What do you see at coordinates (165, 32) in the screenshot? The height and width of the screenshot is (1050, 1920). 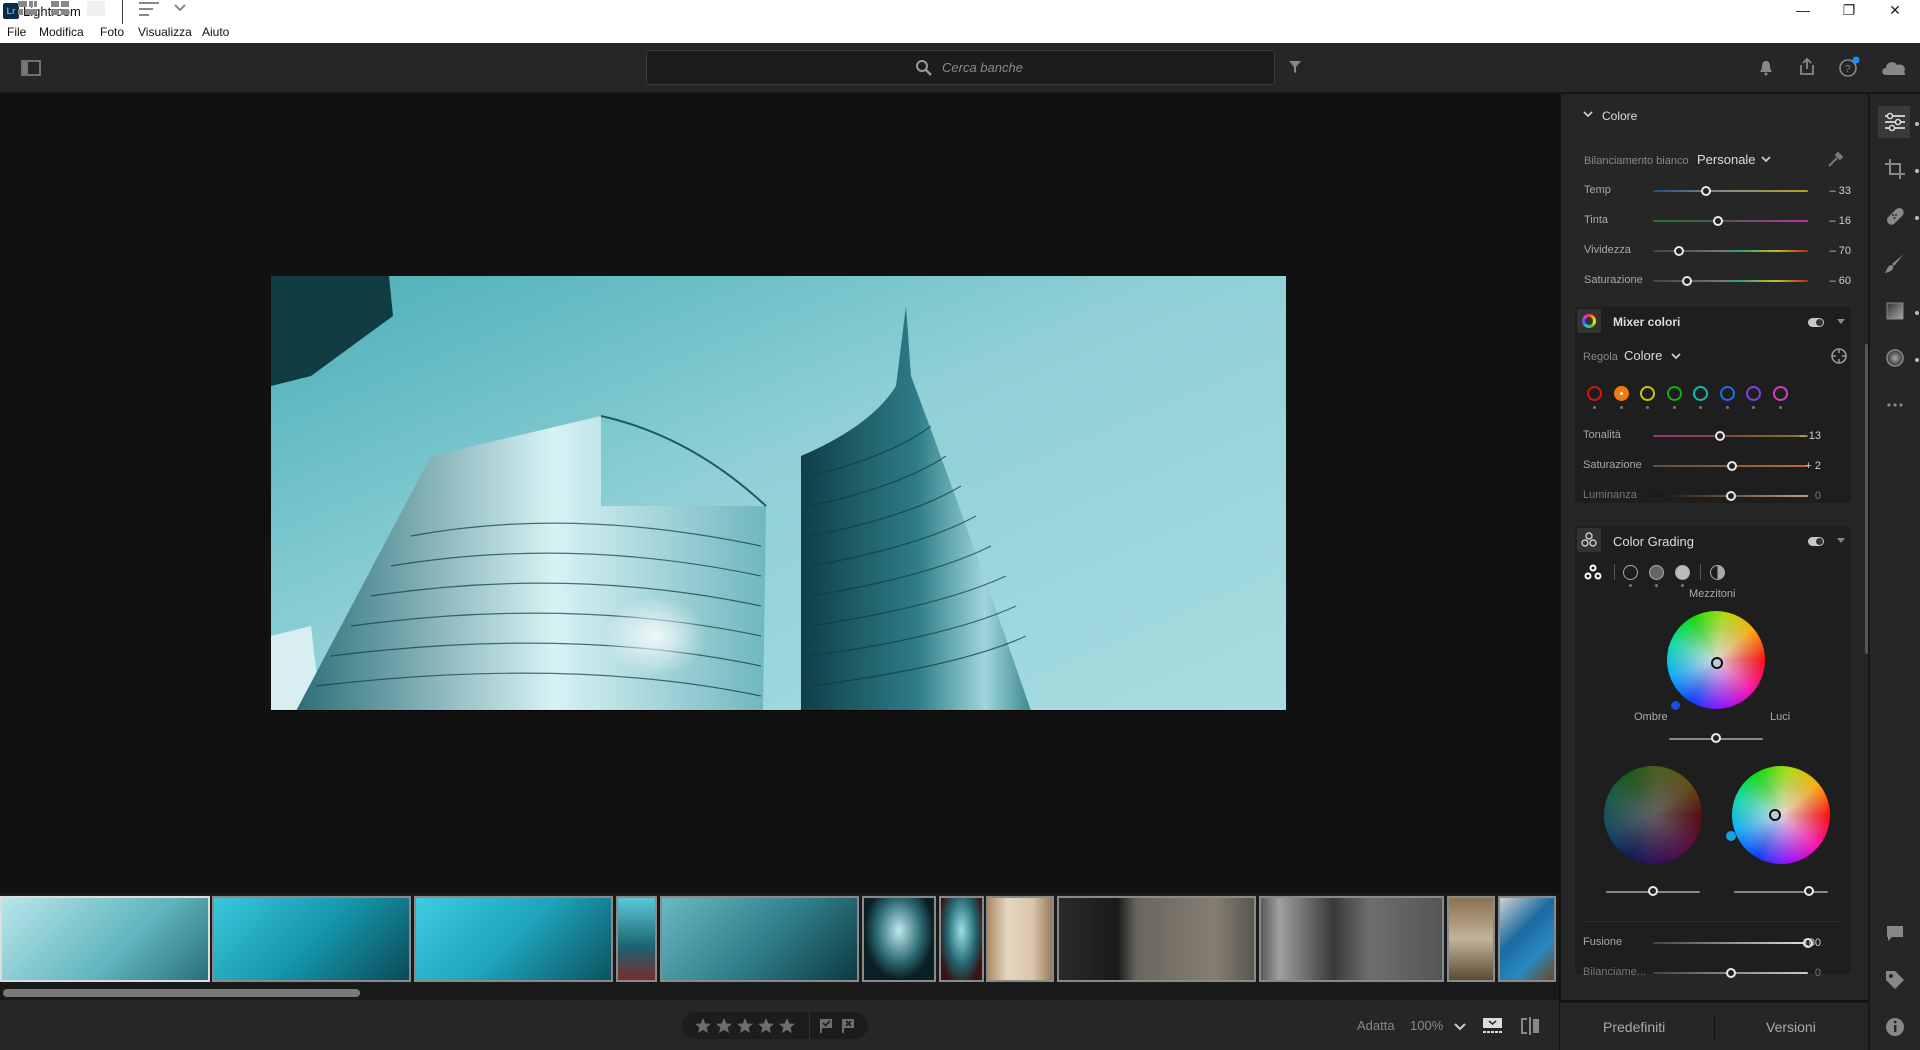 I see `menu-visualizza: Visualizza` at bounding box center [165, 32].